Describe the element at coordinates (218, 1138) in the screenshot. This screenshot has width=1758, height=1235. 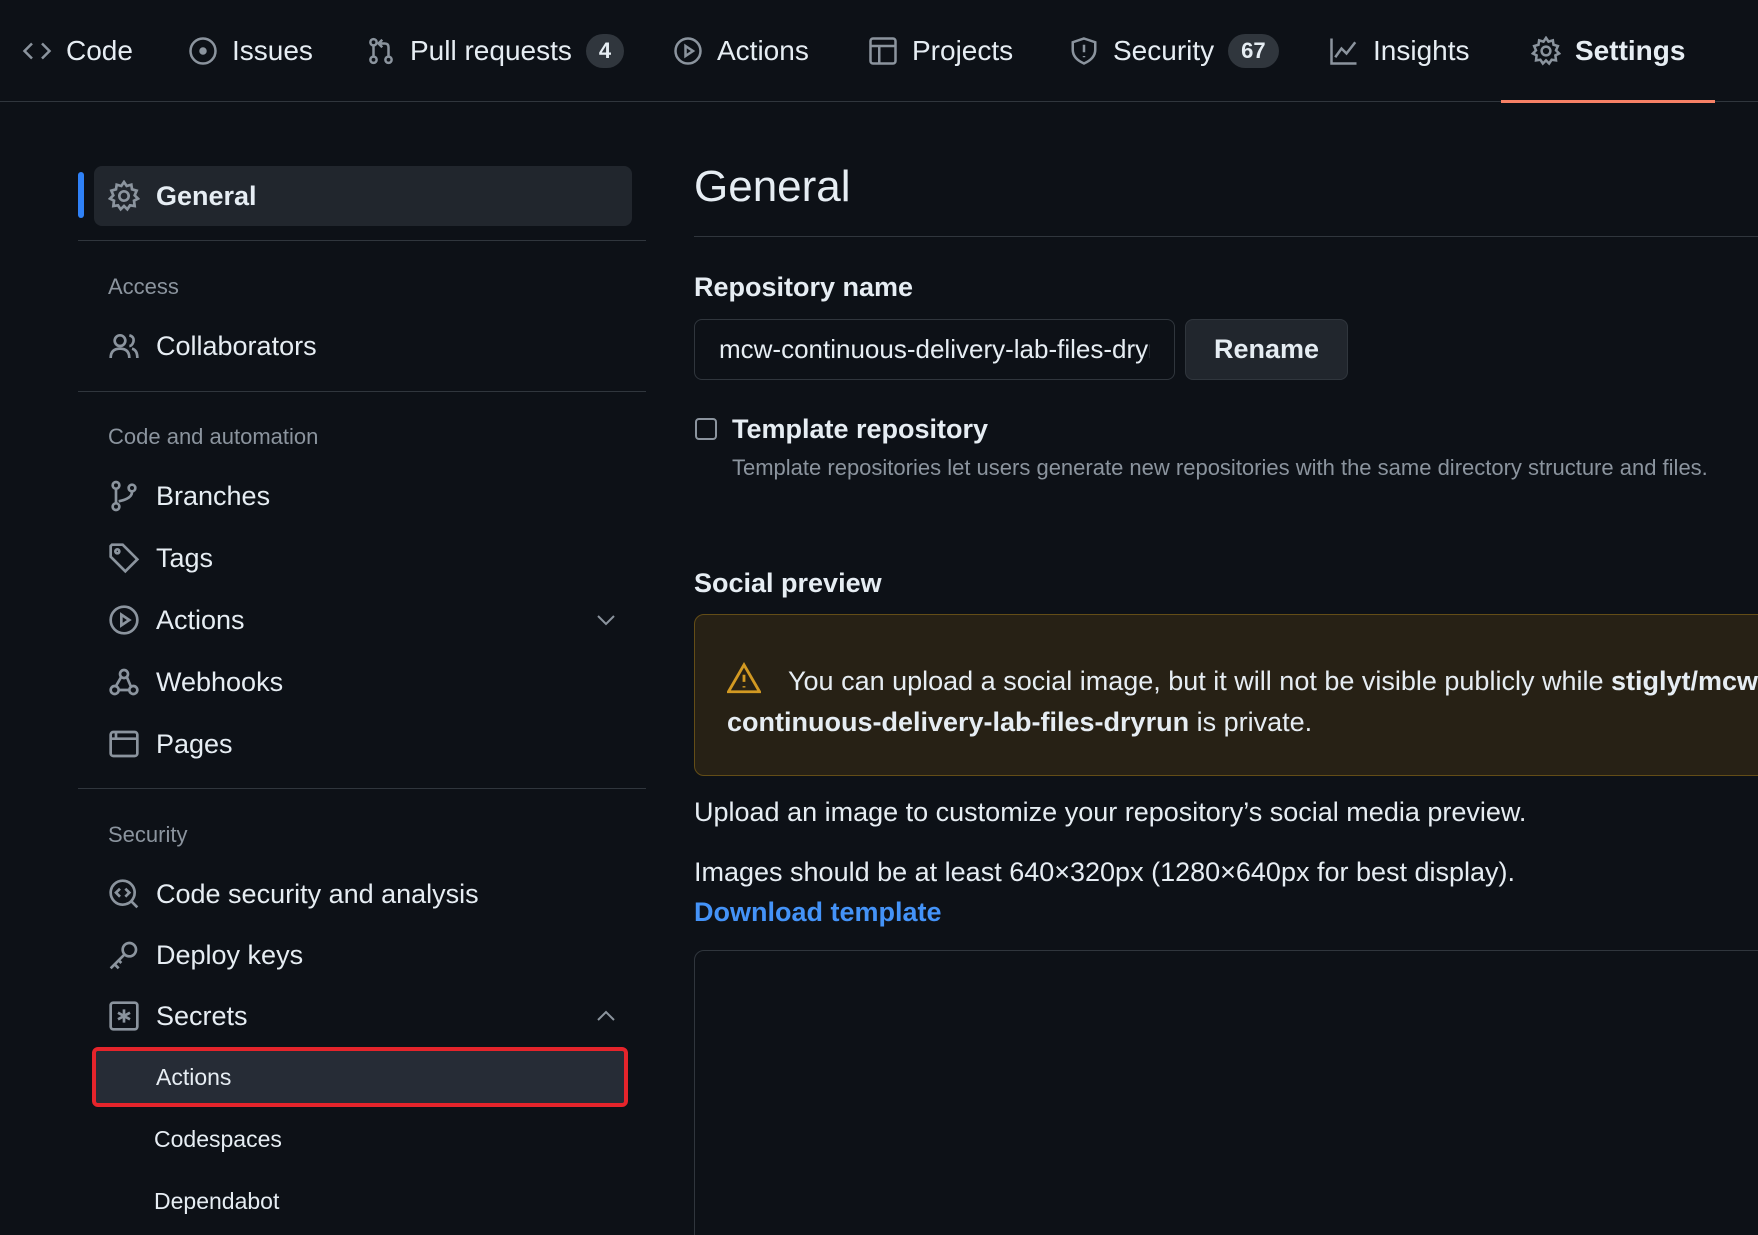
I see `sidebar-subitem-label: Codespaces` at that location.